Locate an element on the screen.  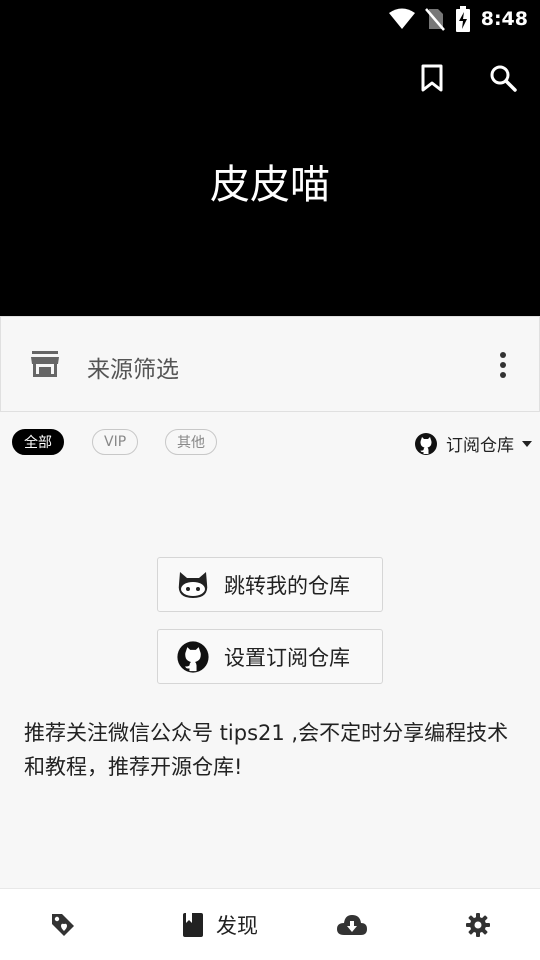
chip-other: 其他 is located at coordinates (191, 442).